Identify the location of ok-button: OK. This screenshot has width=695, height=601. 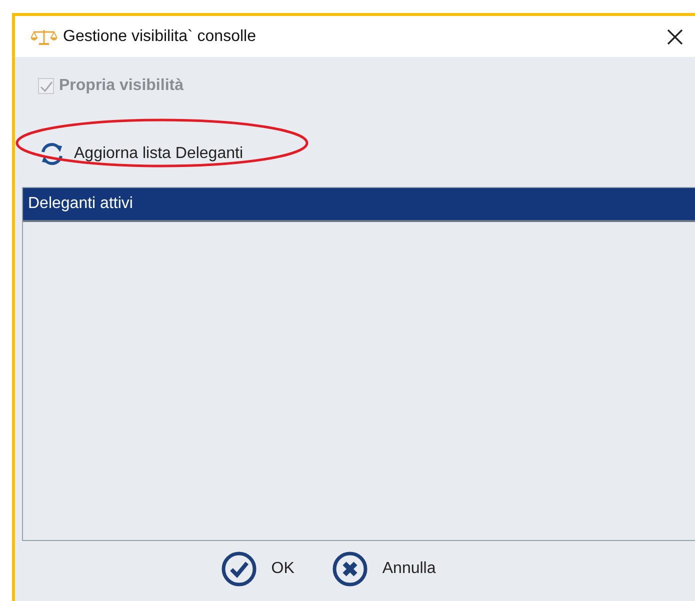
(257, 569).